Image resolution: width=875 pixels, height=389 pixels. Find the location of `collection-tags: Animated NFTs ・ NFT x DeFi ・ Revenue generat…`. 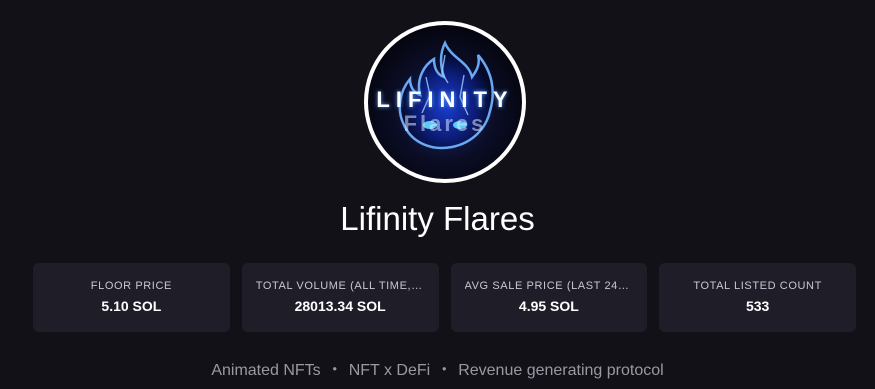

collection-tags: Animated NFTs ・ NFT x DeFi ・ Revenue generat… is located at coordinates (437, 368).